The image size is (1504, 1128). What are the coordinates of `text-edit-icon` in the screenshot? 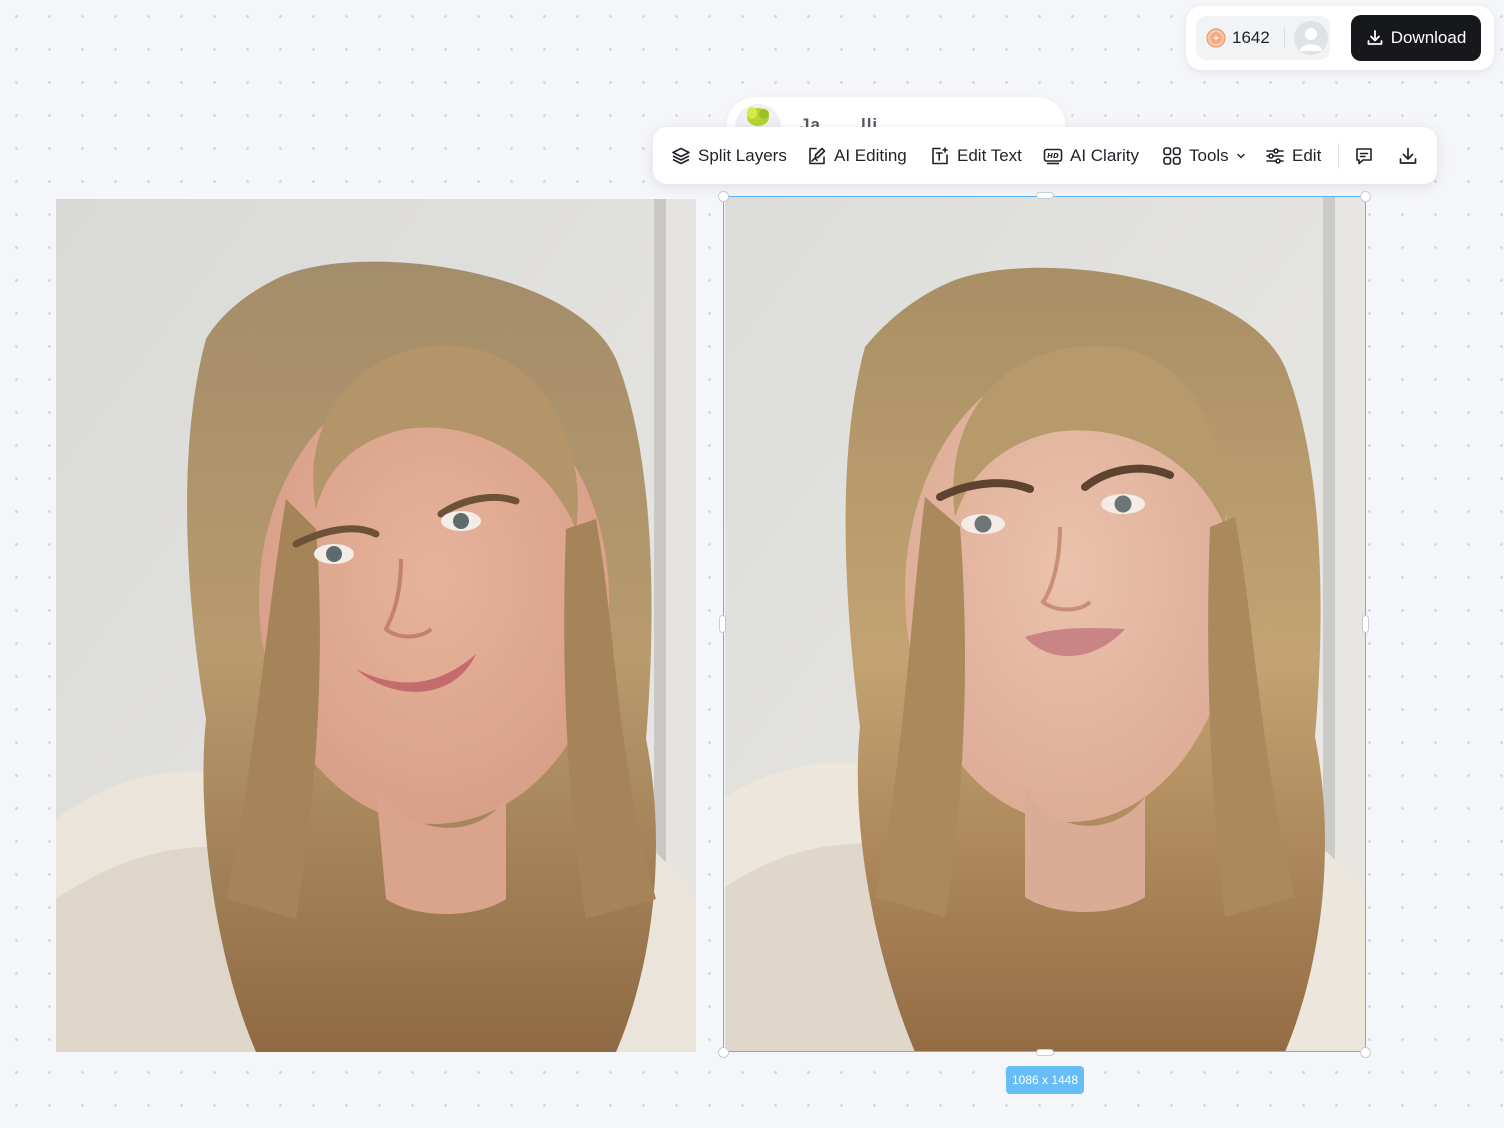 It's located at (940, 156).